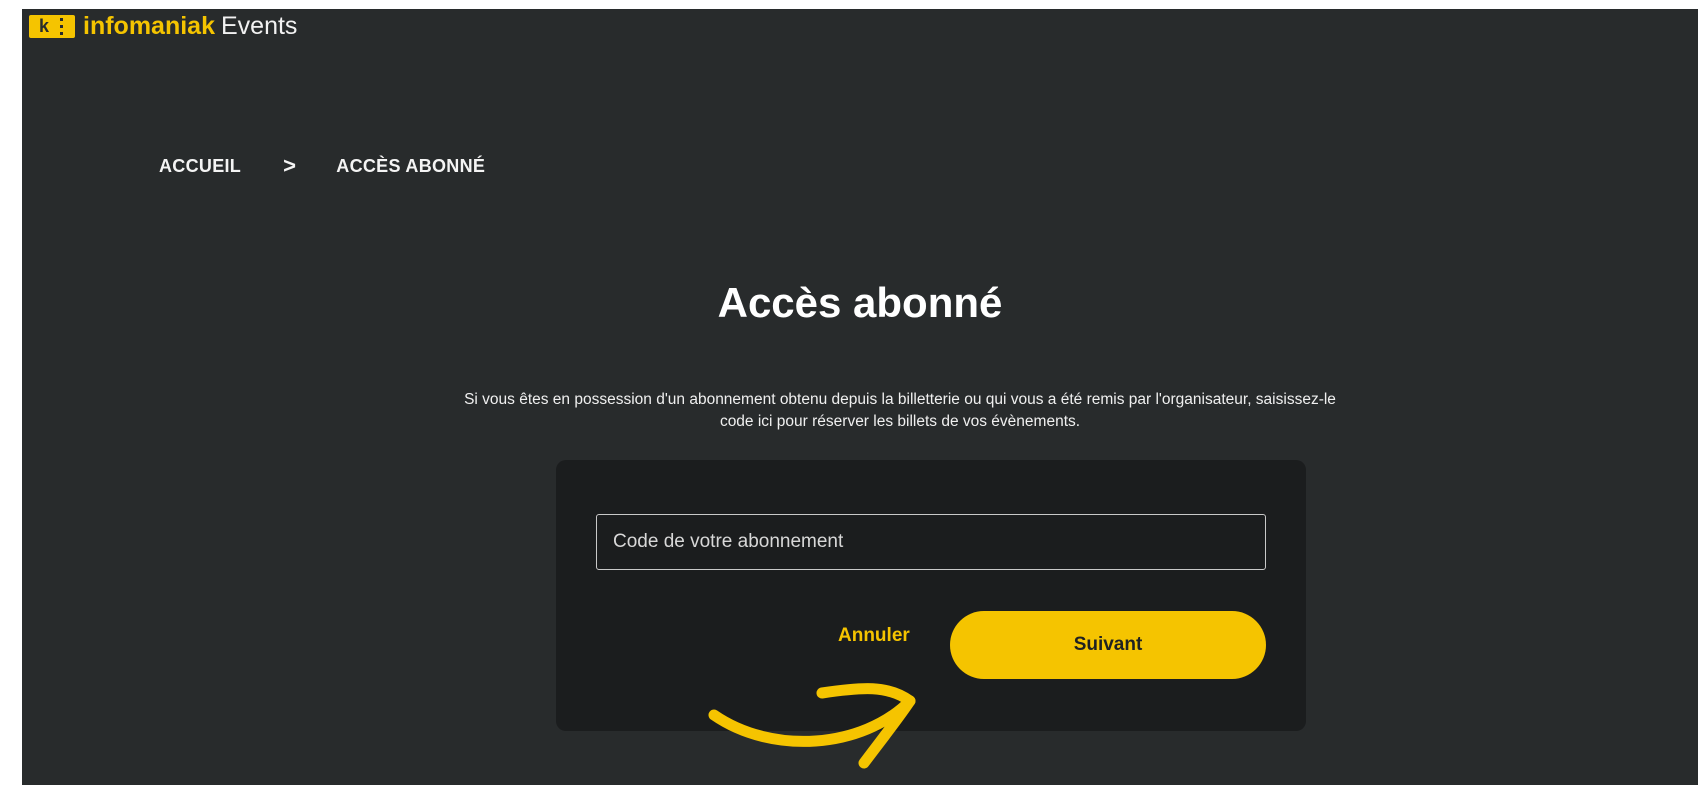 This screenshot has height=785, width=1698. Describe the element at coordinates (874, 636) in the screenshot. I see `cancel-button: Annuler` at that location.